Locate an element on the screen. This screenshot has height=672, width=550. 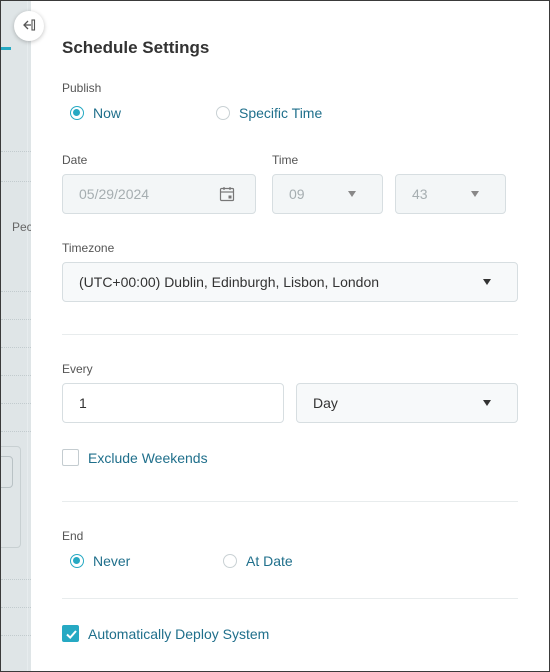
end-never-radio: Never is located at coordinates (100, 561).